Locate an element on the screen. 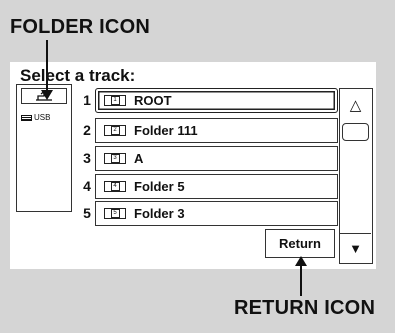  scroll-down-button: ▼ is located at coordinates (355, 248).